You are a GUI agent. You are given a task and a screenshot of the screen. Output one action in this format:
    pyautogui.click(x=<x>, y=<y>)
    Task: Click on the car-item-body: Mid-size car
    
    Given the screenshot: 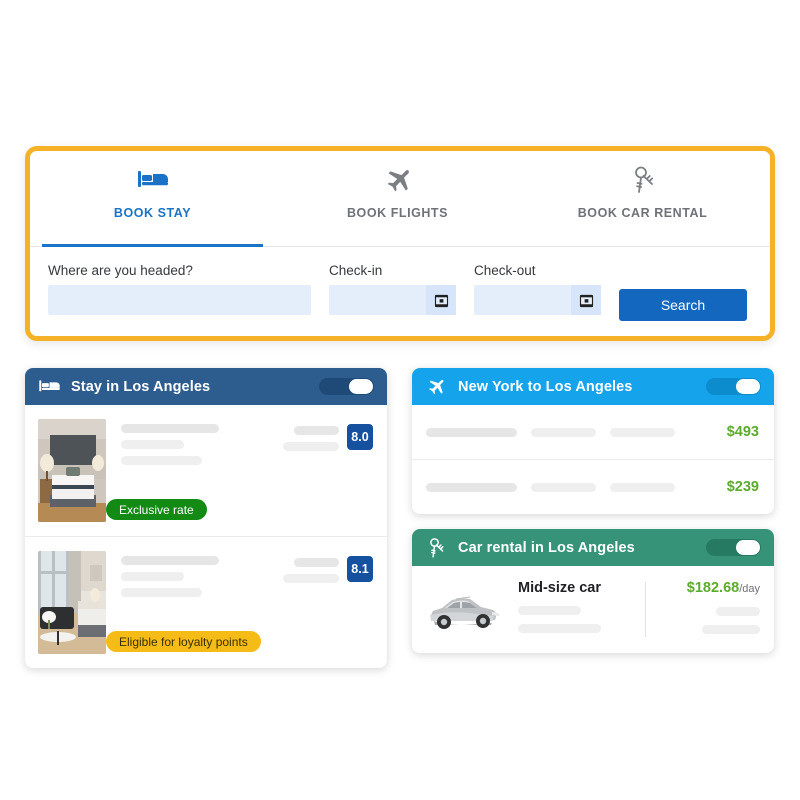 What is the action you would take?
    pyautogui.click(x=569, y=606)
    